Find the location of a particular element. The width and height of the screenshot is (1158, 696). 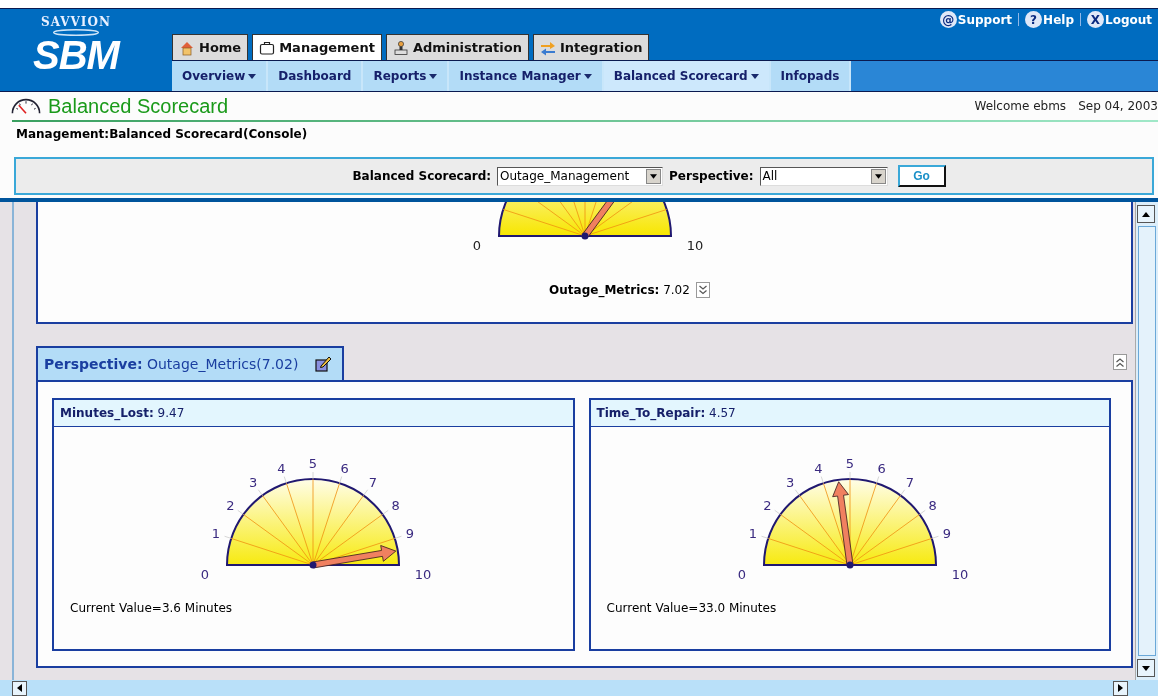

logo-subtitle: SAVVION is located at coordinates (76, 22).